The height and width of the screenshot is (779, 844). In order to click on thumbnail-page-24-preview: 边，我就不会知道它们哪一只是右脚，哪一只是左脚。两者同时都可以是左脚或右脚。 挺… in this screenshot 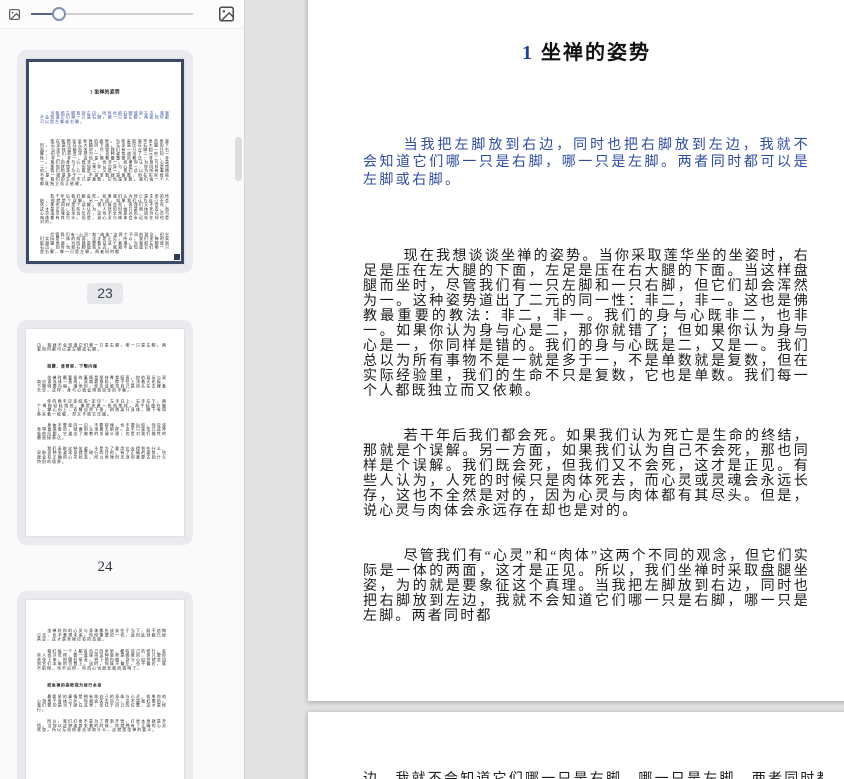, I will do `click(105, 432)`.